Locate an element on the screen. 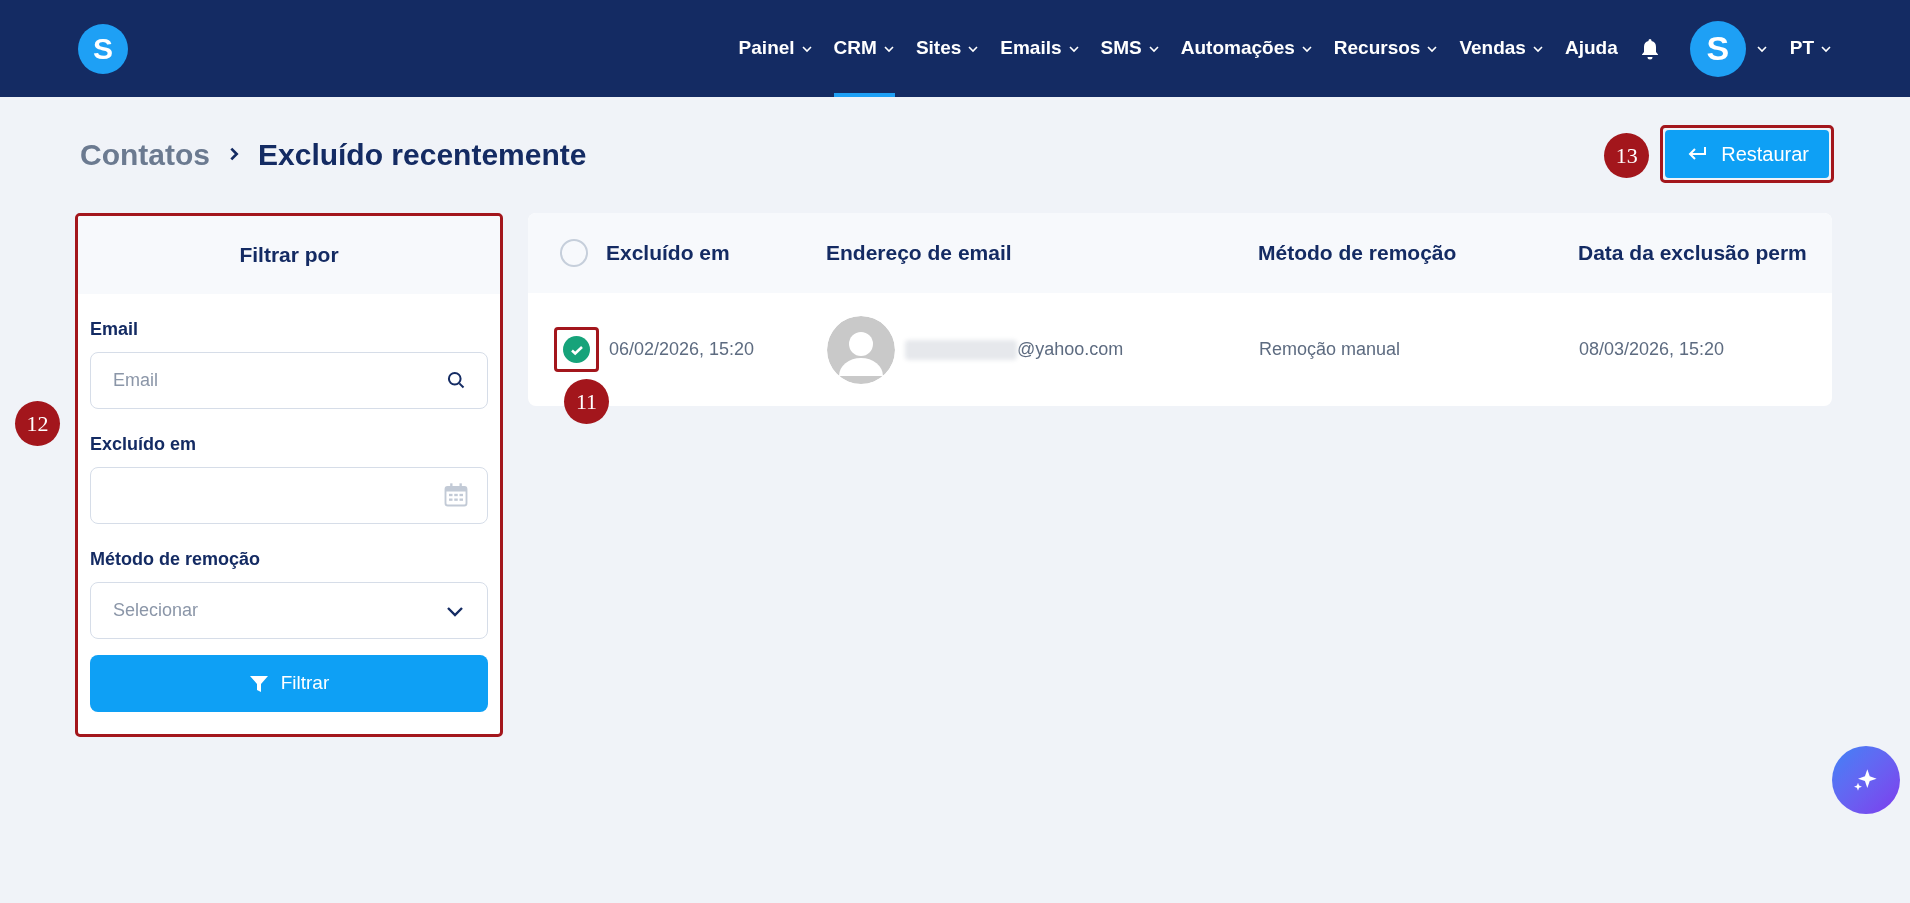  annotation-marker: 11 is located at coordinates (586, 401).